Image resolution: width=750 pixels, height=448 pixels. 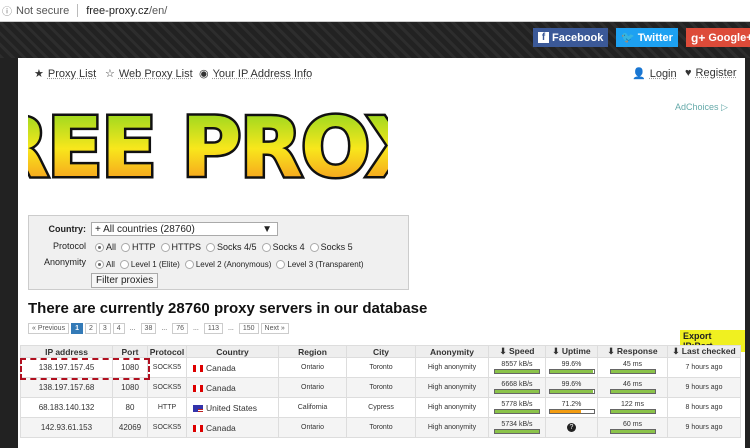 I want to click on logo: FREE PROXY, so click(x=208, y=147).